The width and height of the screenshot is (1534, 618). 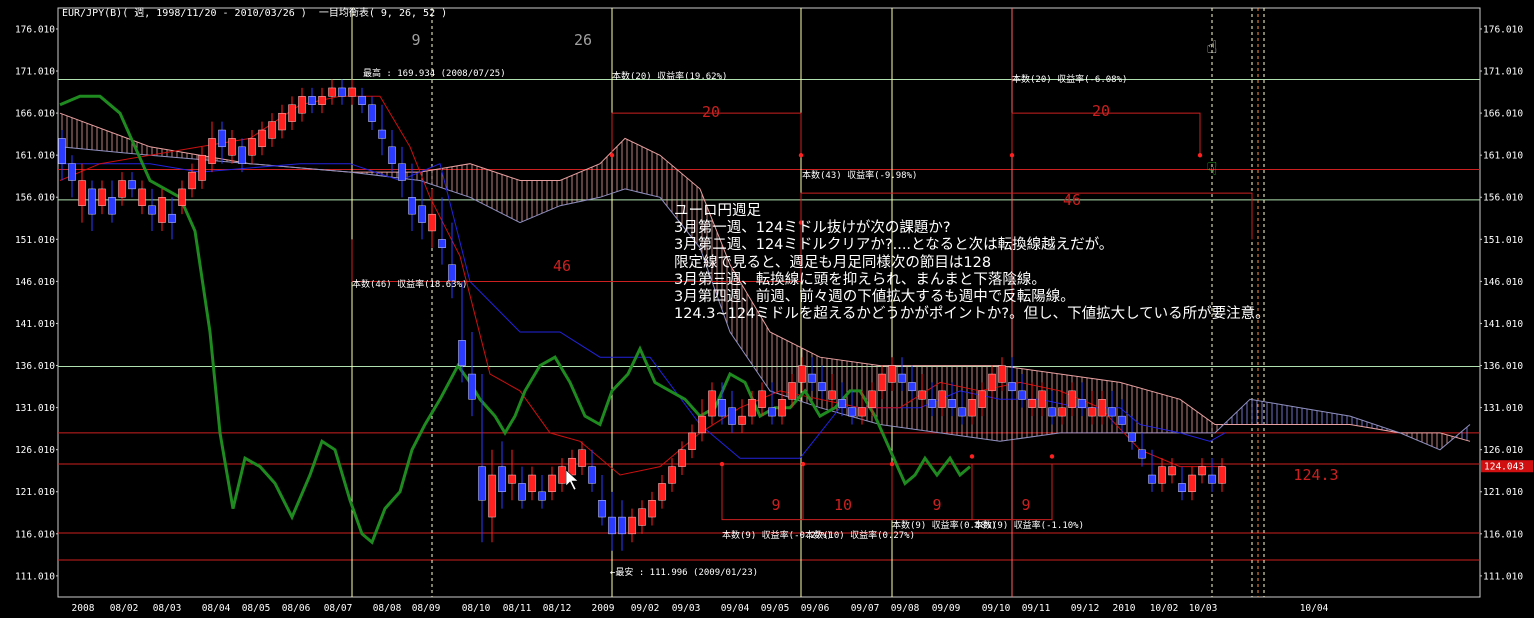 What do you see at coordinates (383, 13) in the screenshot?
I see `indicator-label: 一目均衡表( 9, 26, 52 )` at bounding box center [383, 13].